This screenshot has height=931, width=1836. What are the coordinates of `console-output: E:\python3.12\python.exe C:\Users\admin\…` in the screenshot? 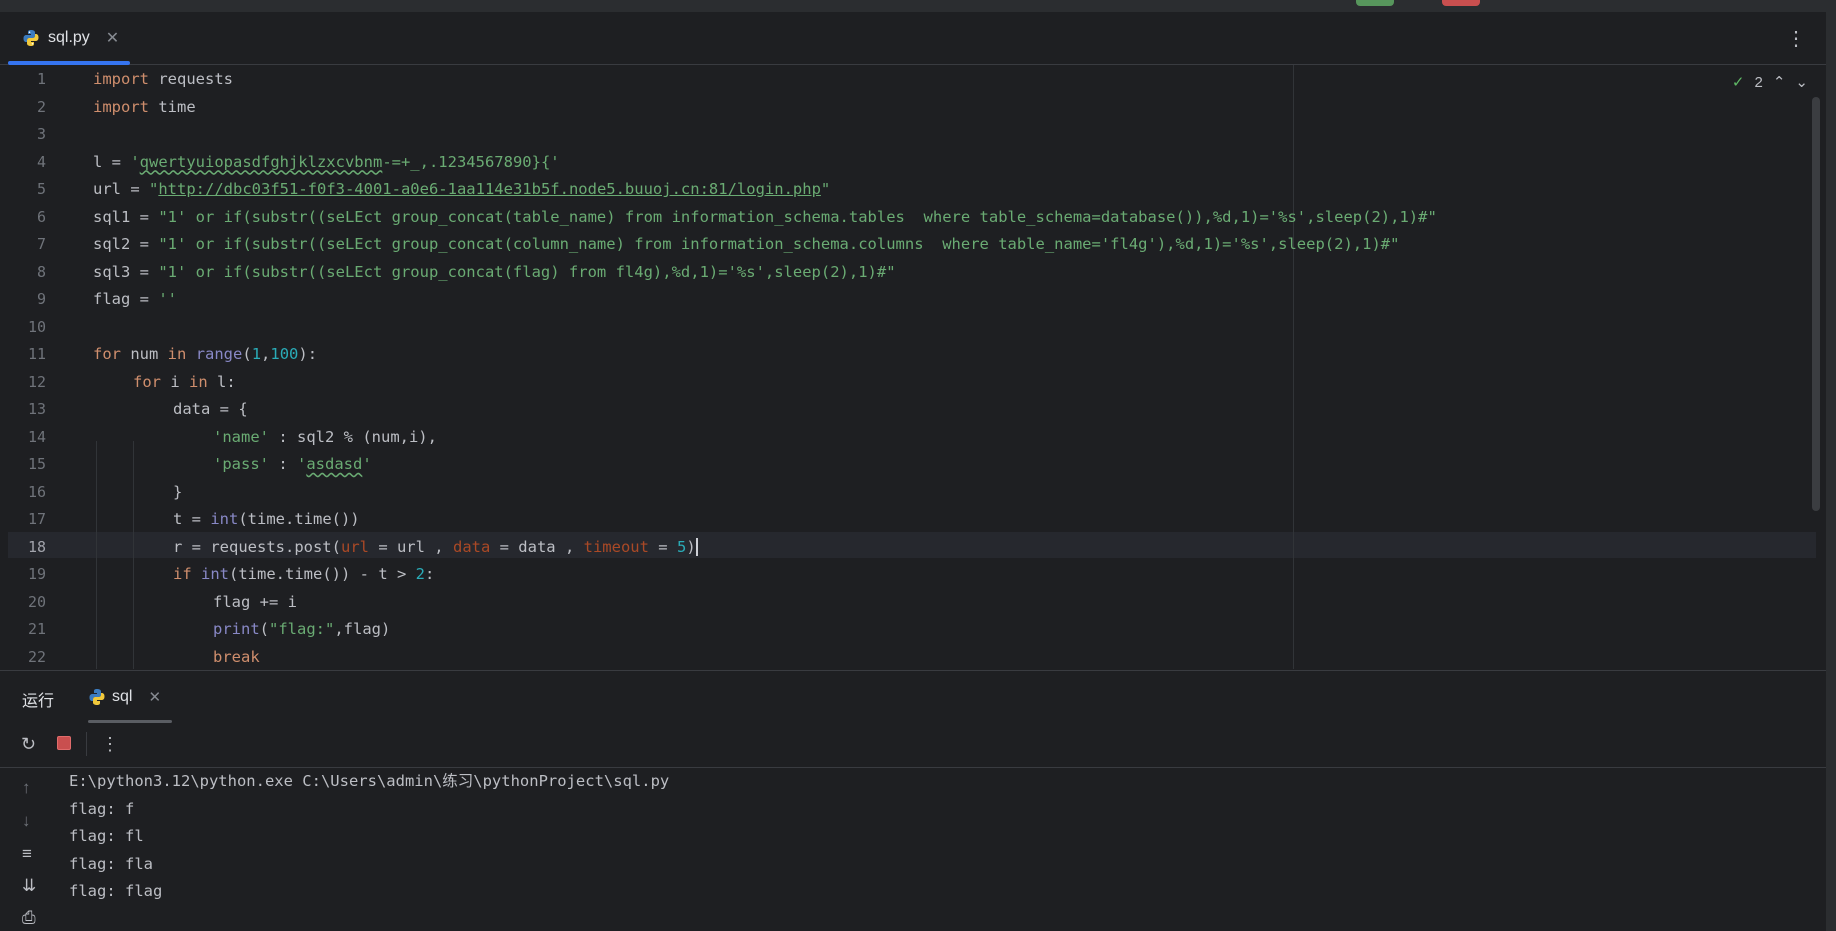 It's located at (369, 837).